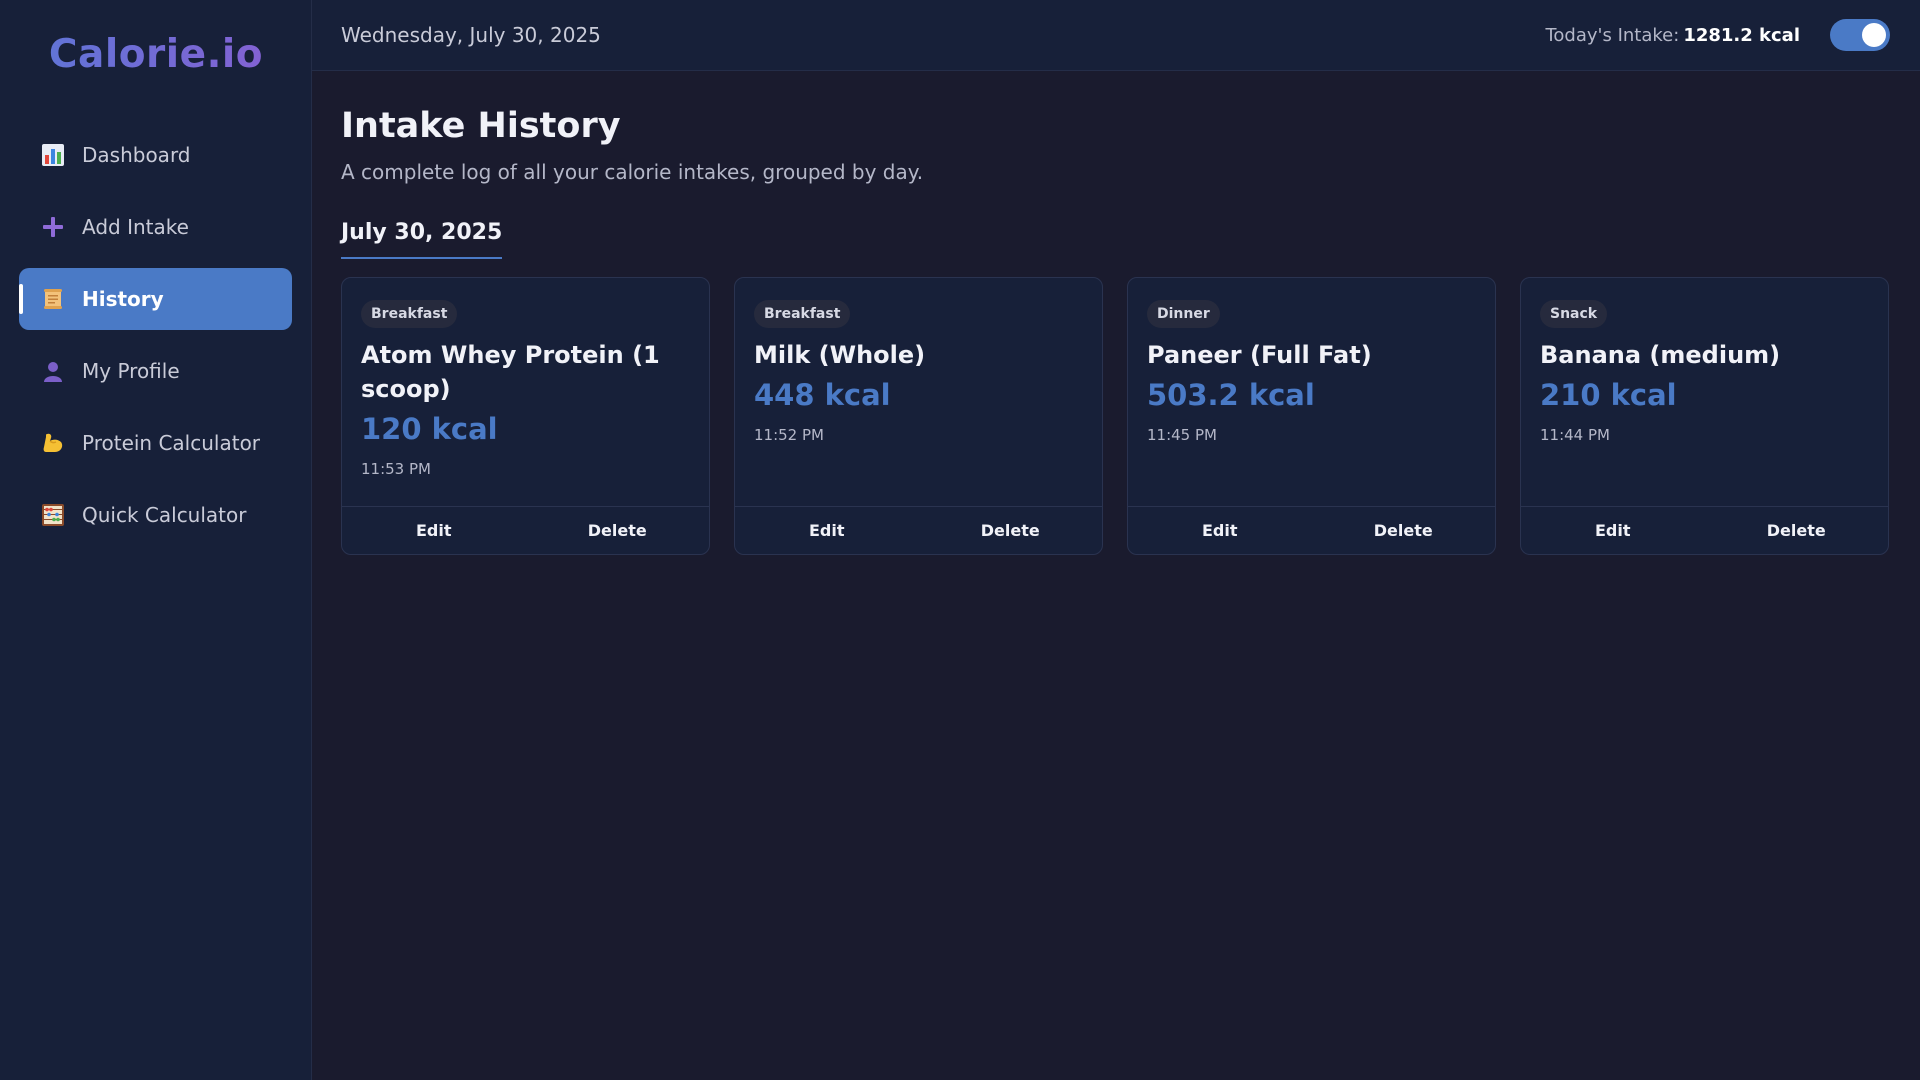 The image size is (1920, 1080). What do you see at coordinates (156, 54) in the screenshot?
I see `app-logo: Calorie.io` at bounding box center [156, 54].